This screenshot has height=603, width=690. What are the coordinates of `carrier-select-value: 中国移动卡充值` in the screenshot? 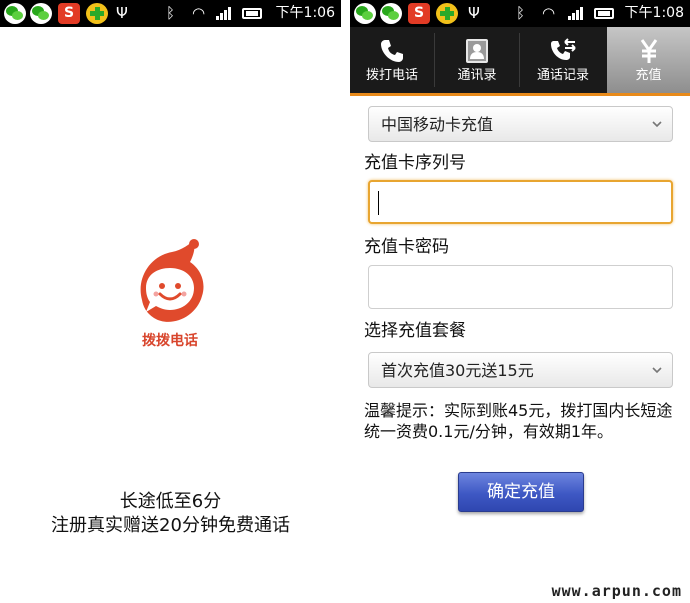 It's located at (437, 124).